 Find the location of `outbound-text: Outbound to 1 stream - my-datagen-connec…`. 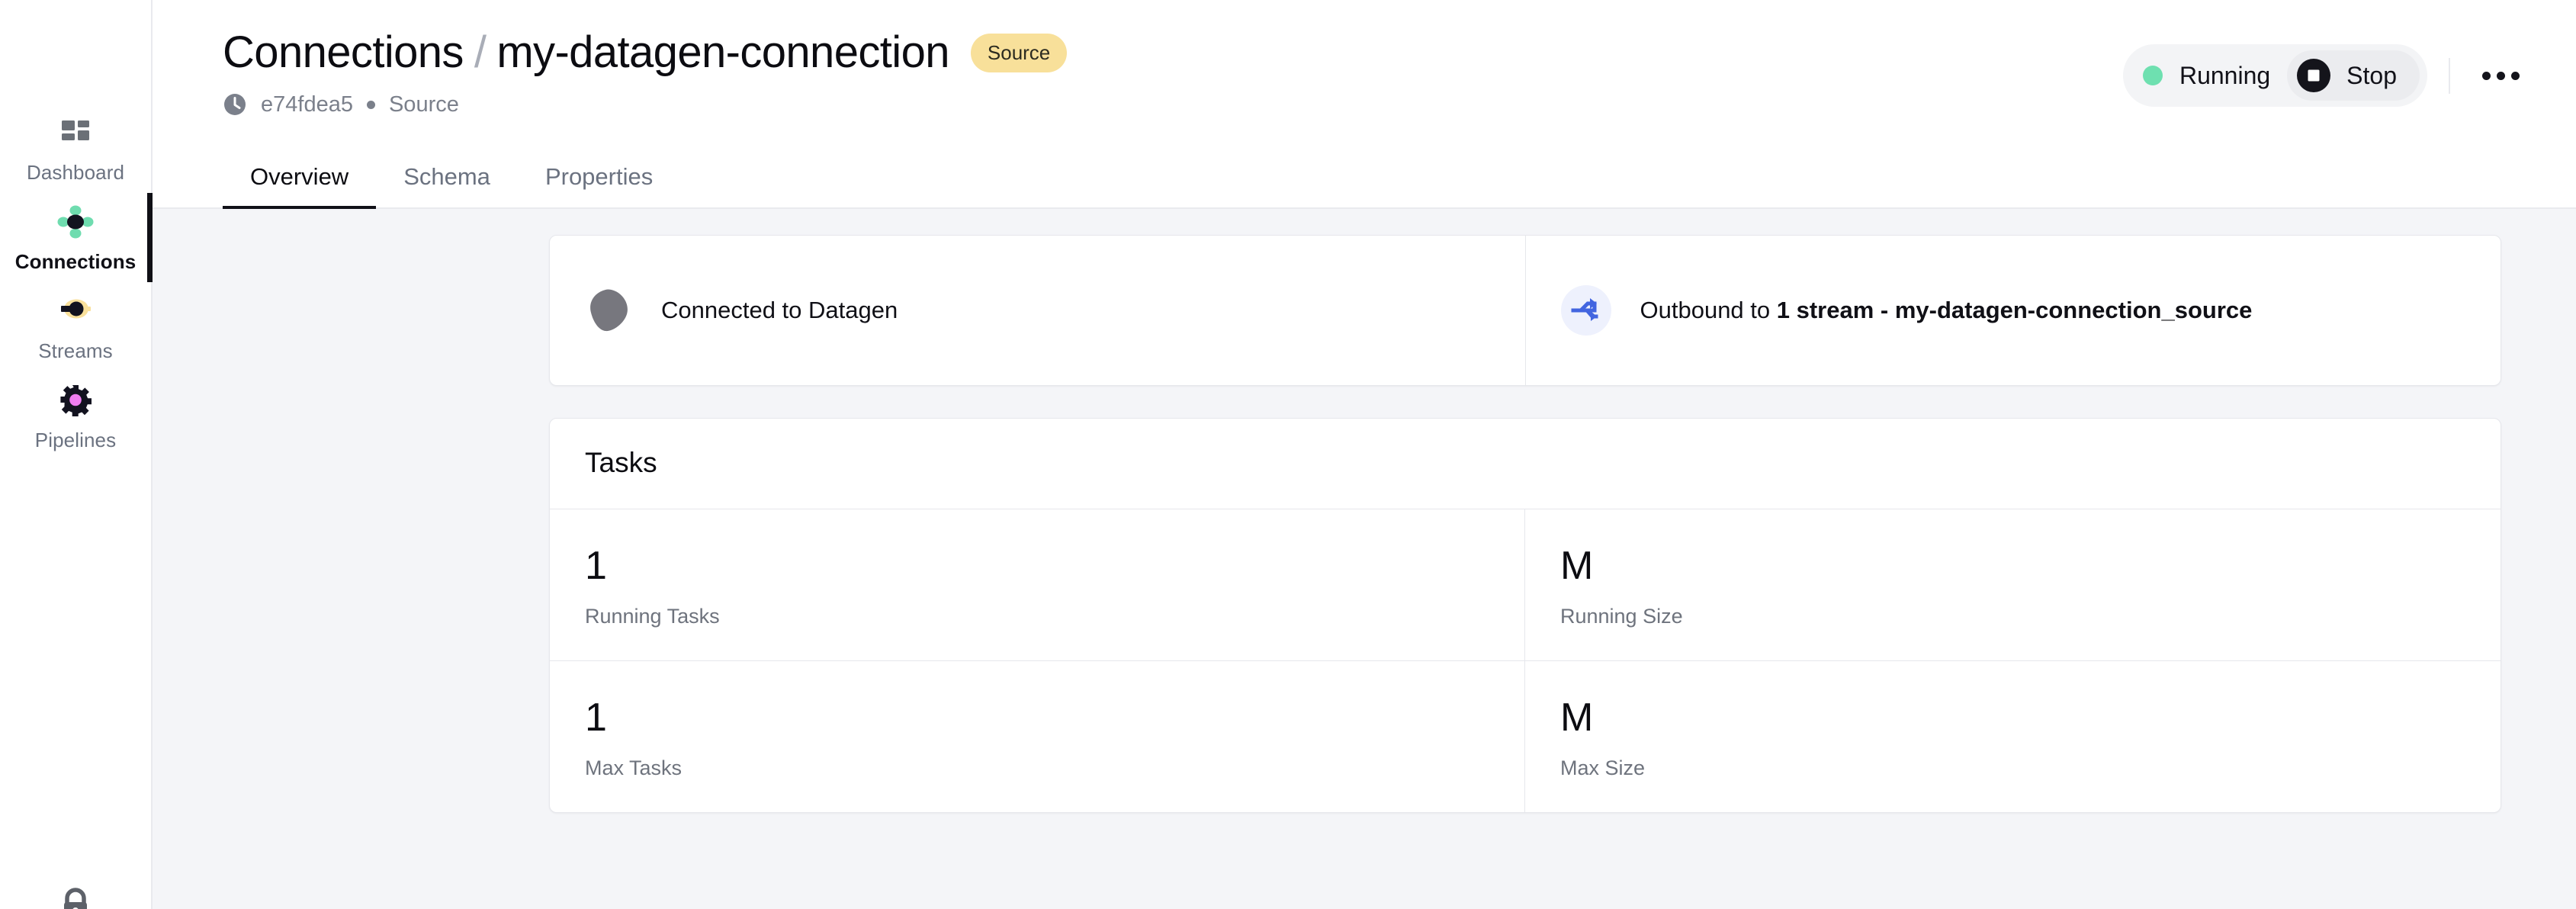

outbound-text: Outbound to 1 stream - my-datagen-connec… is located at coordinates (1946, 310).